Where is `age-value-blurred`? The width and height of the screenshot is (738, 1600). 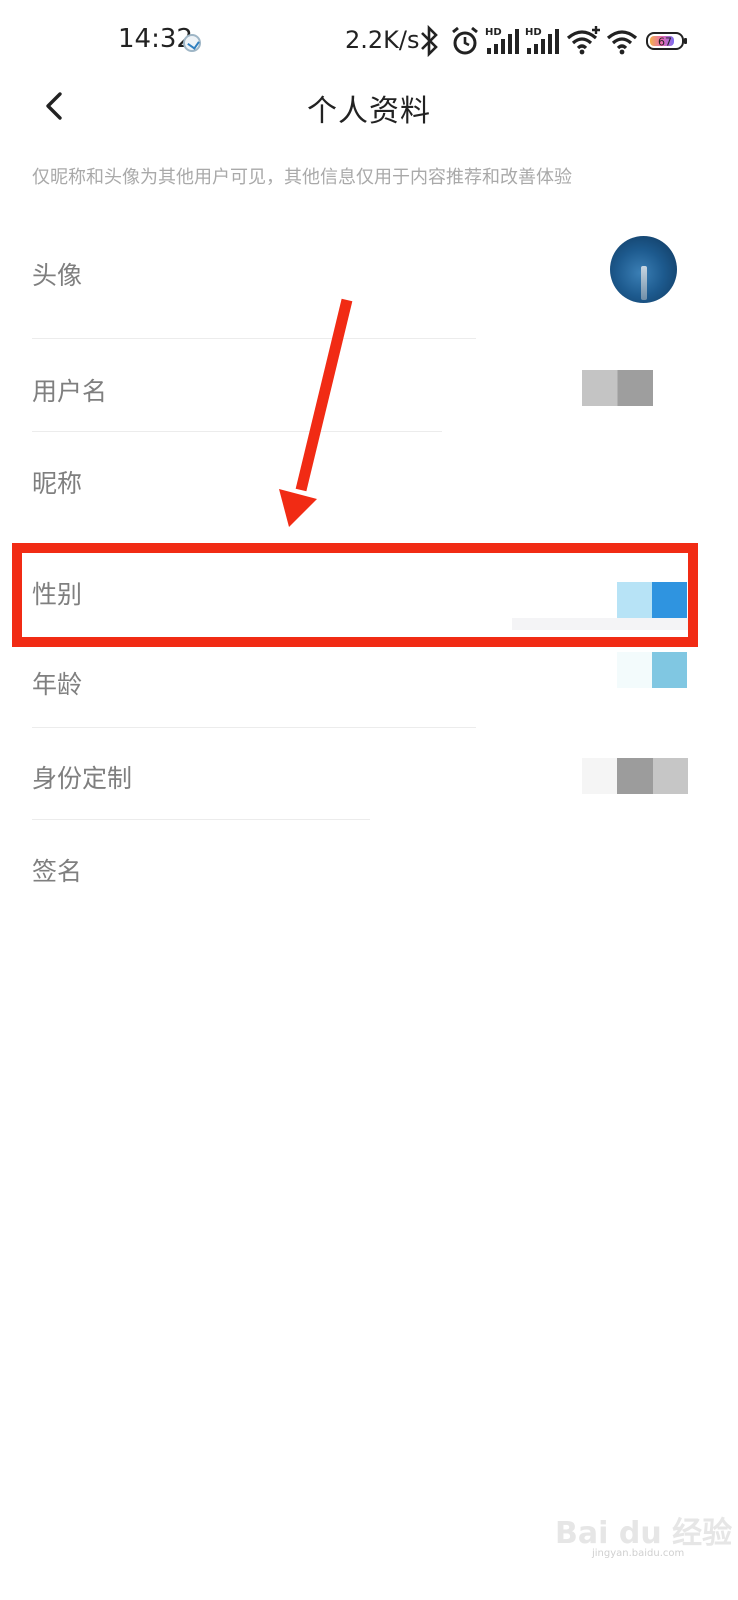 age-value-blurred is located at coordinates (652, 670).